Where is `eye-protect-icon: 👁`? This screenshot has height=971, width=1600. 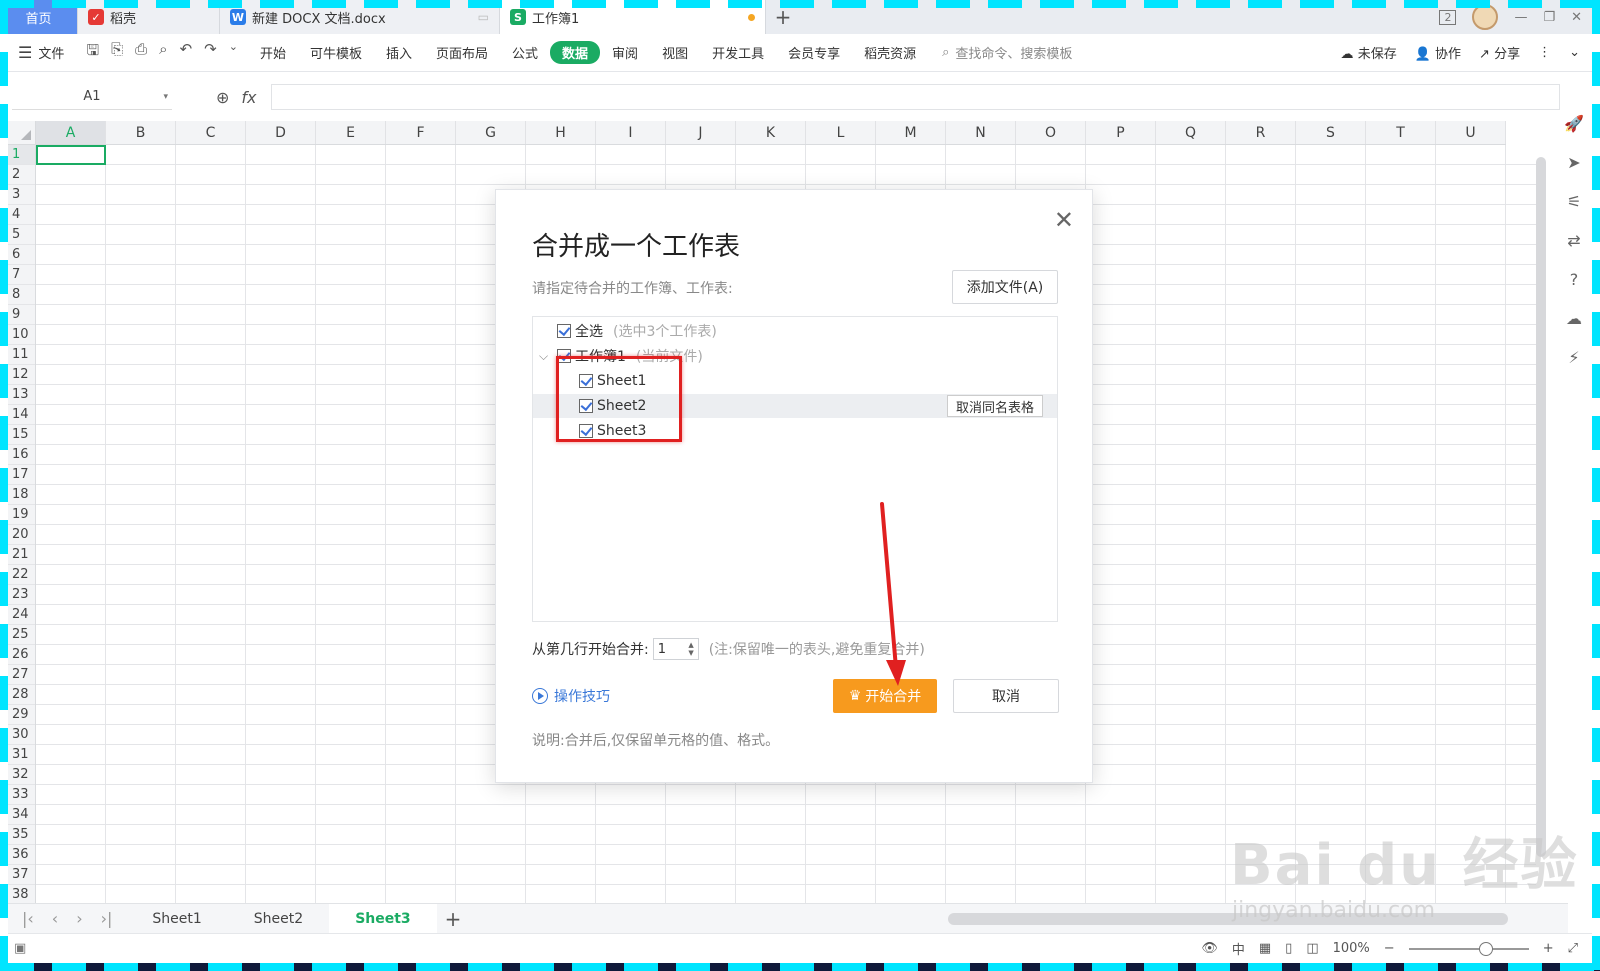 eye-protect-icon: 👁 is located at coordinates (1209, 948).